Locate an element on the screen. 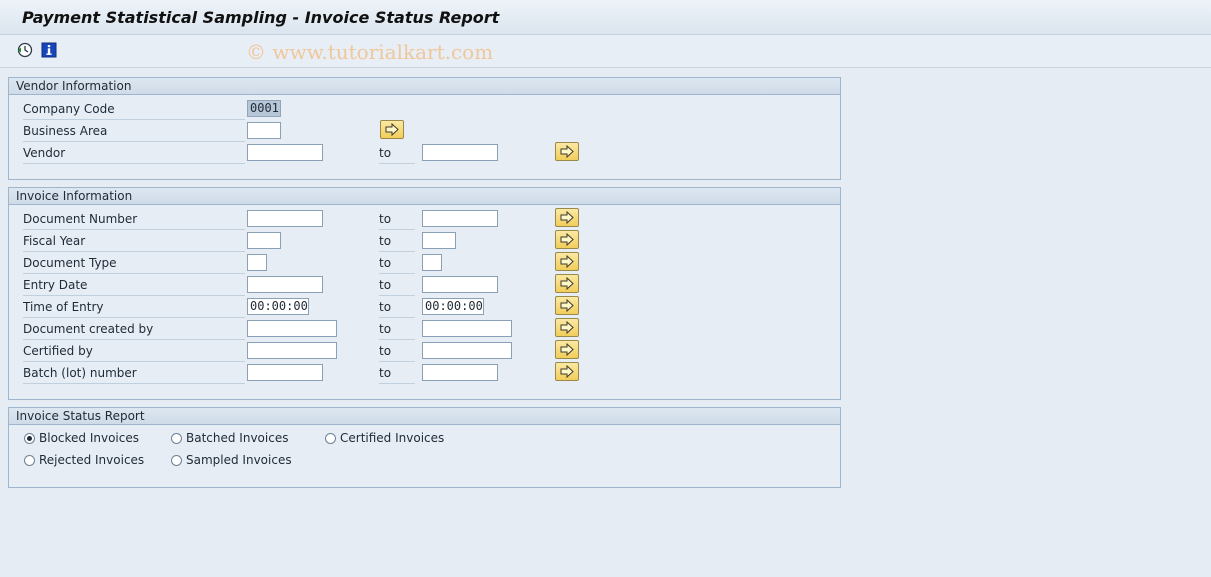  certified-by-to-input is located at coordinates (467, 350).